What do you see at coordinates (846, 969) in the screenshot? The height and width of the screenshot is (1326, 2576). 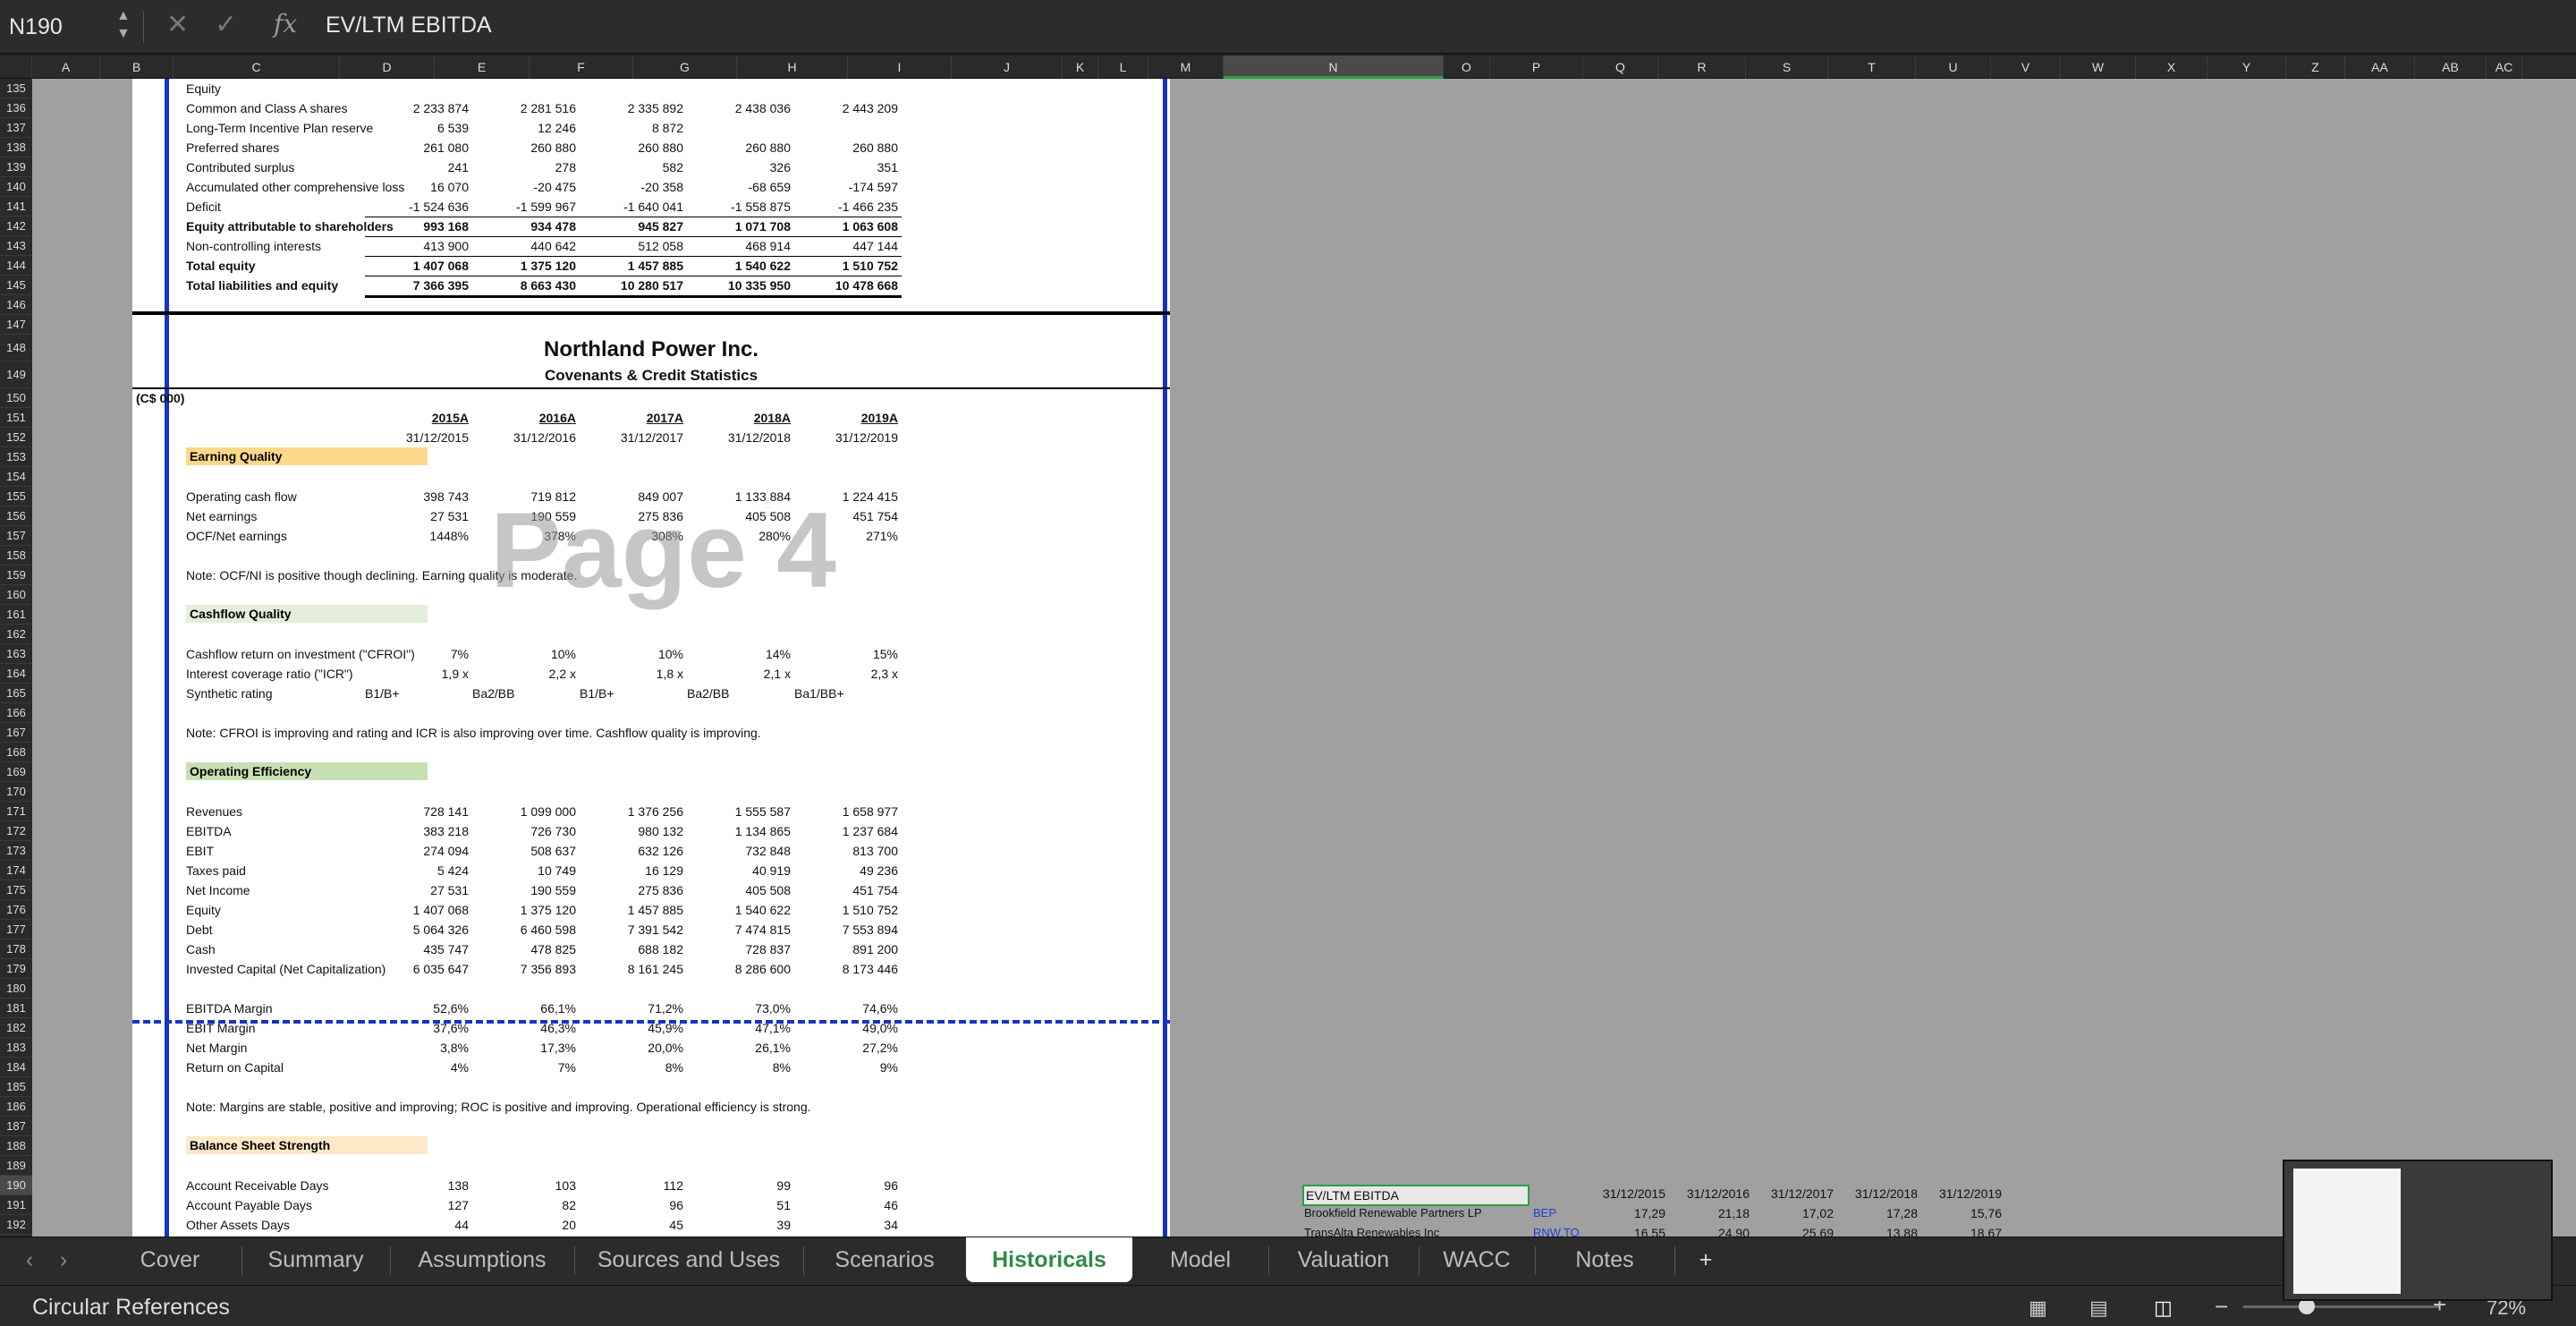 I see `value-cell: 8 173 446` at bounding box center [846, 969].